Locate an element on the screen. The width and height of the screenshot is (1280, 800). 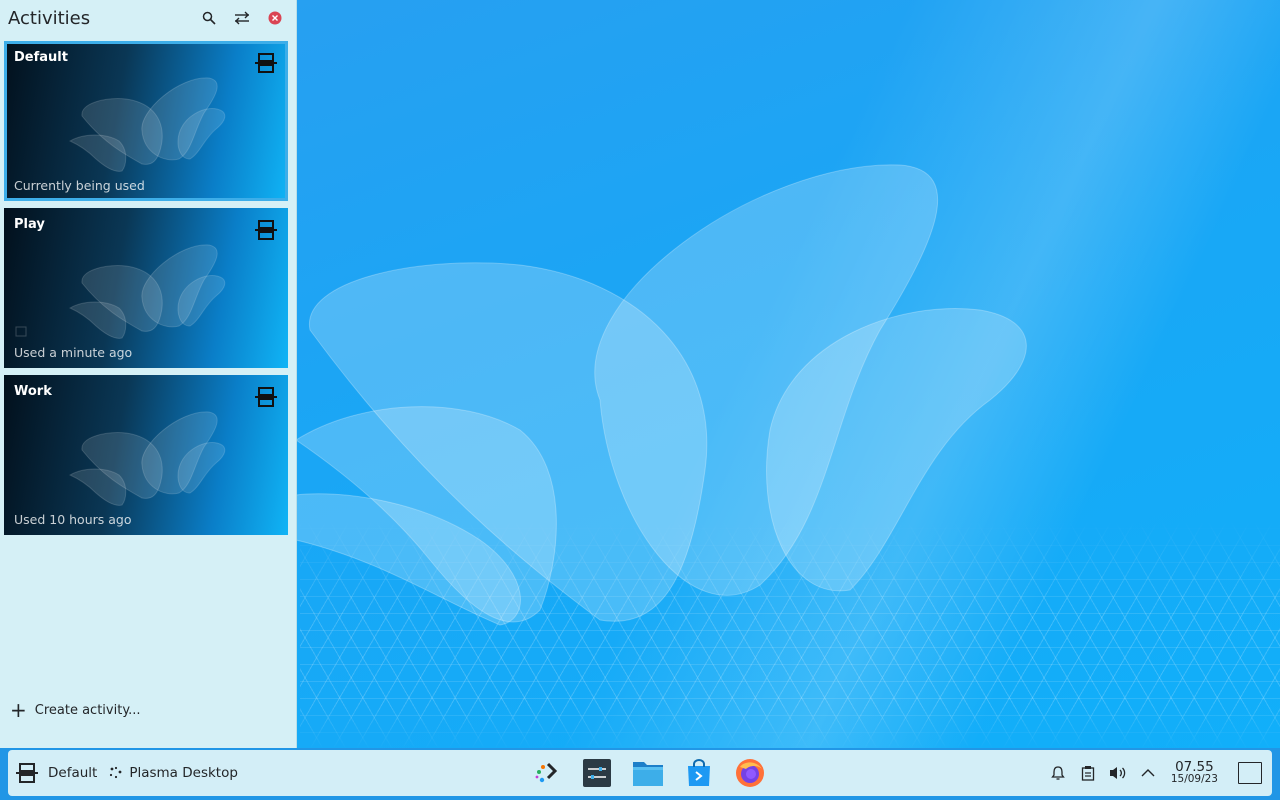
activity-card-work: Work Used 10 hours ago is located at coordinates (146, 455).